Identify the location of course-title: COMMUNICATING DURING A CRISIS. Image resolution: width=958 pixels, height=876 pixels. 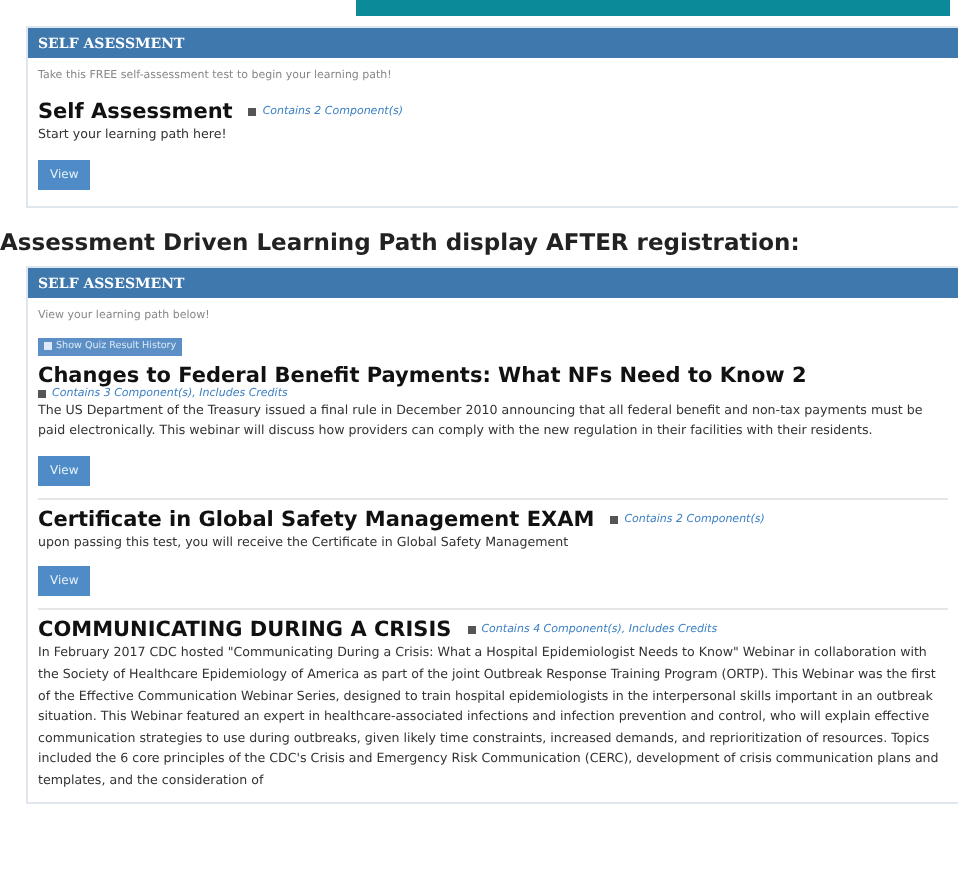
(245, 630).